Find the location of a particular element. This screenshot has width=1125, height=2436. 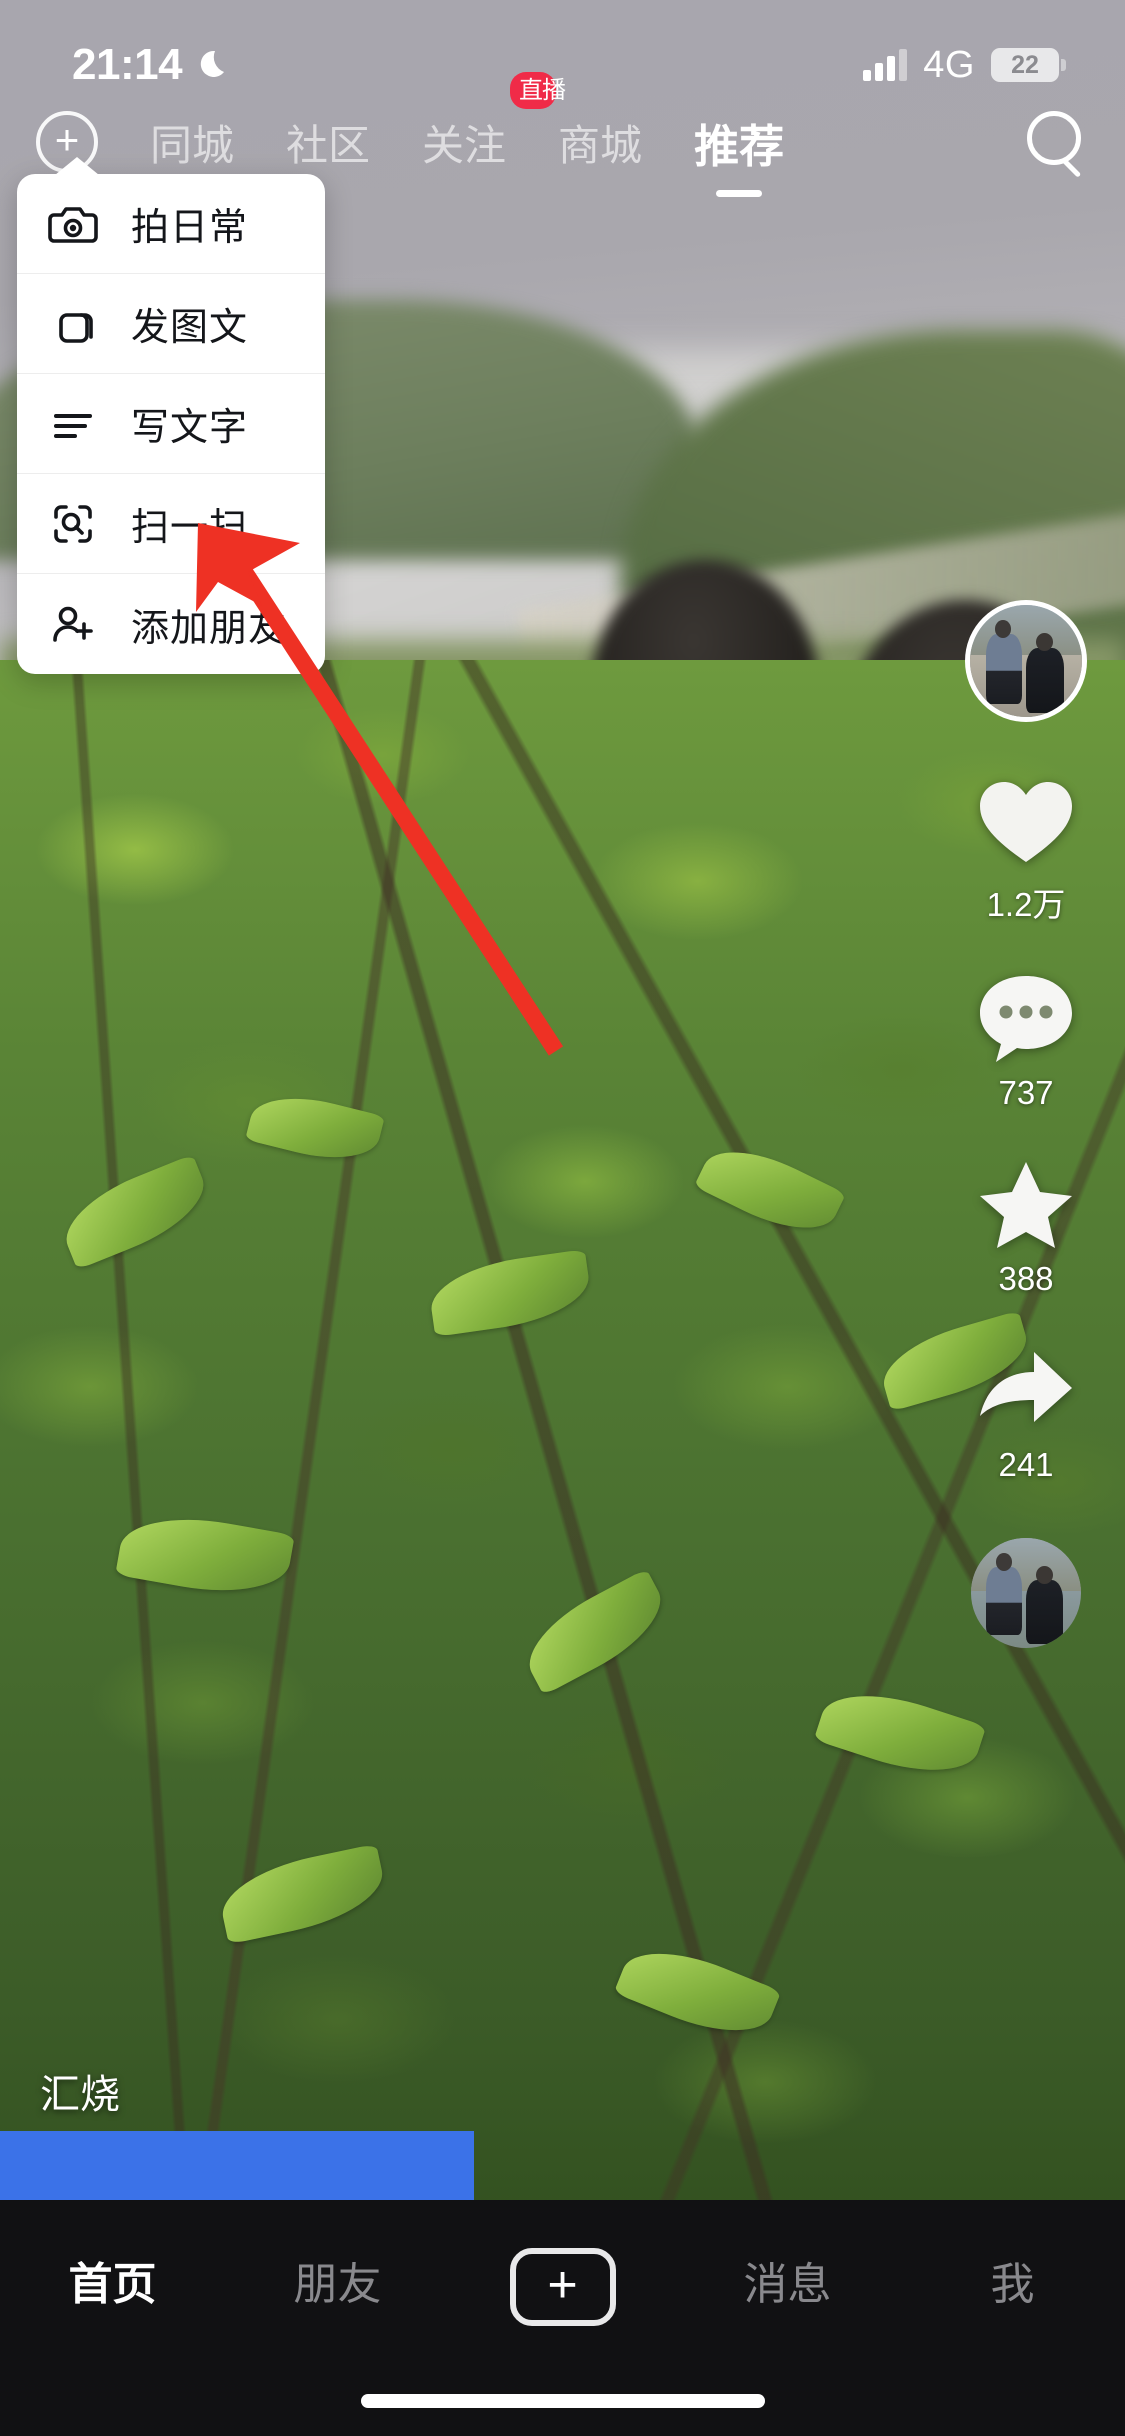

network-type: 4G is located at coordinates (949, 64).